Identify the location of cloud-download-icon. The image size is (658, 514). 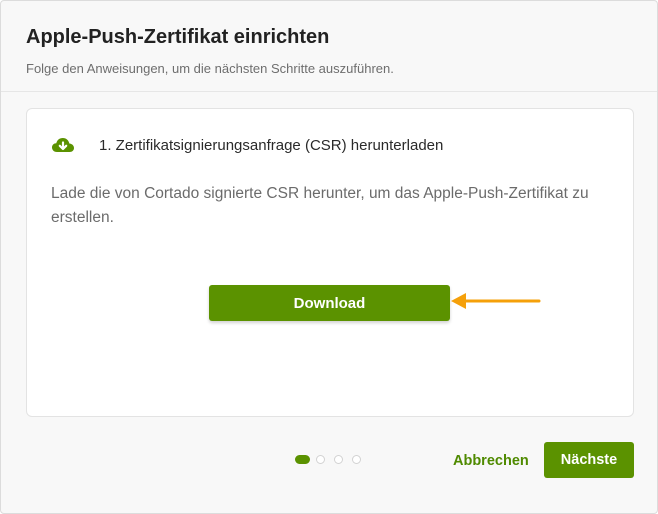
(63, 145).